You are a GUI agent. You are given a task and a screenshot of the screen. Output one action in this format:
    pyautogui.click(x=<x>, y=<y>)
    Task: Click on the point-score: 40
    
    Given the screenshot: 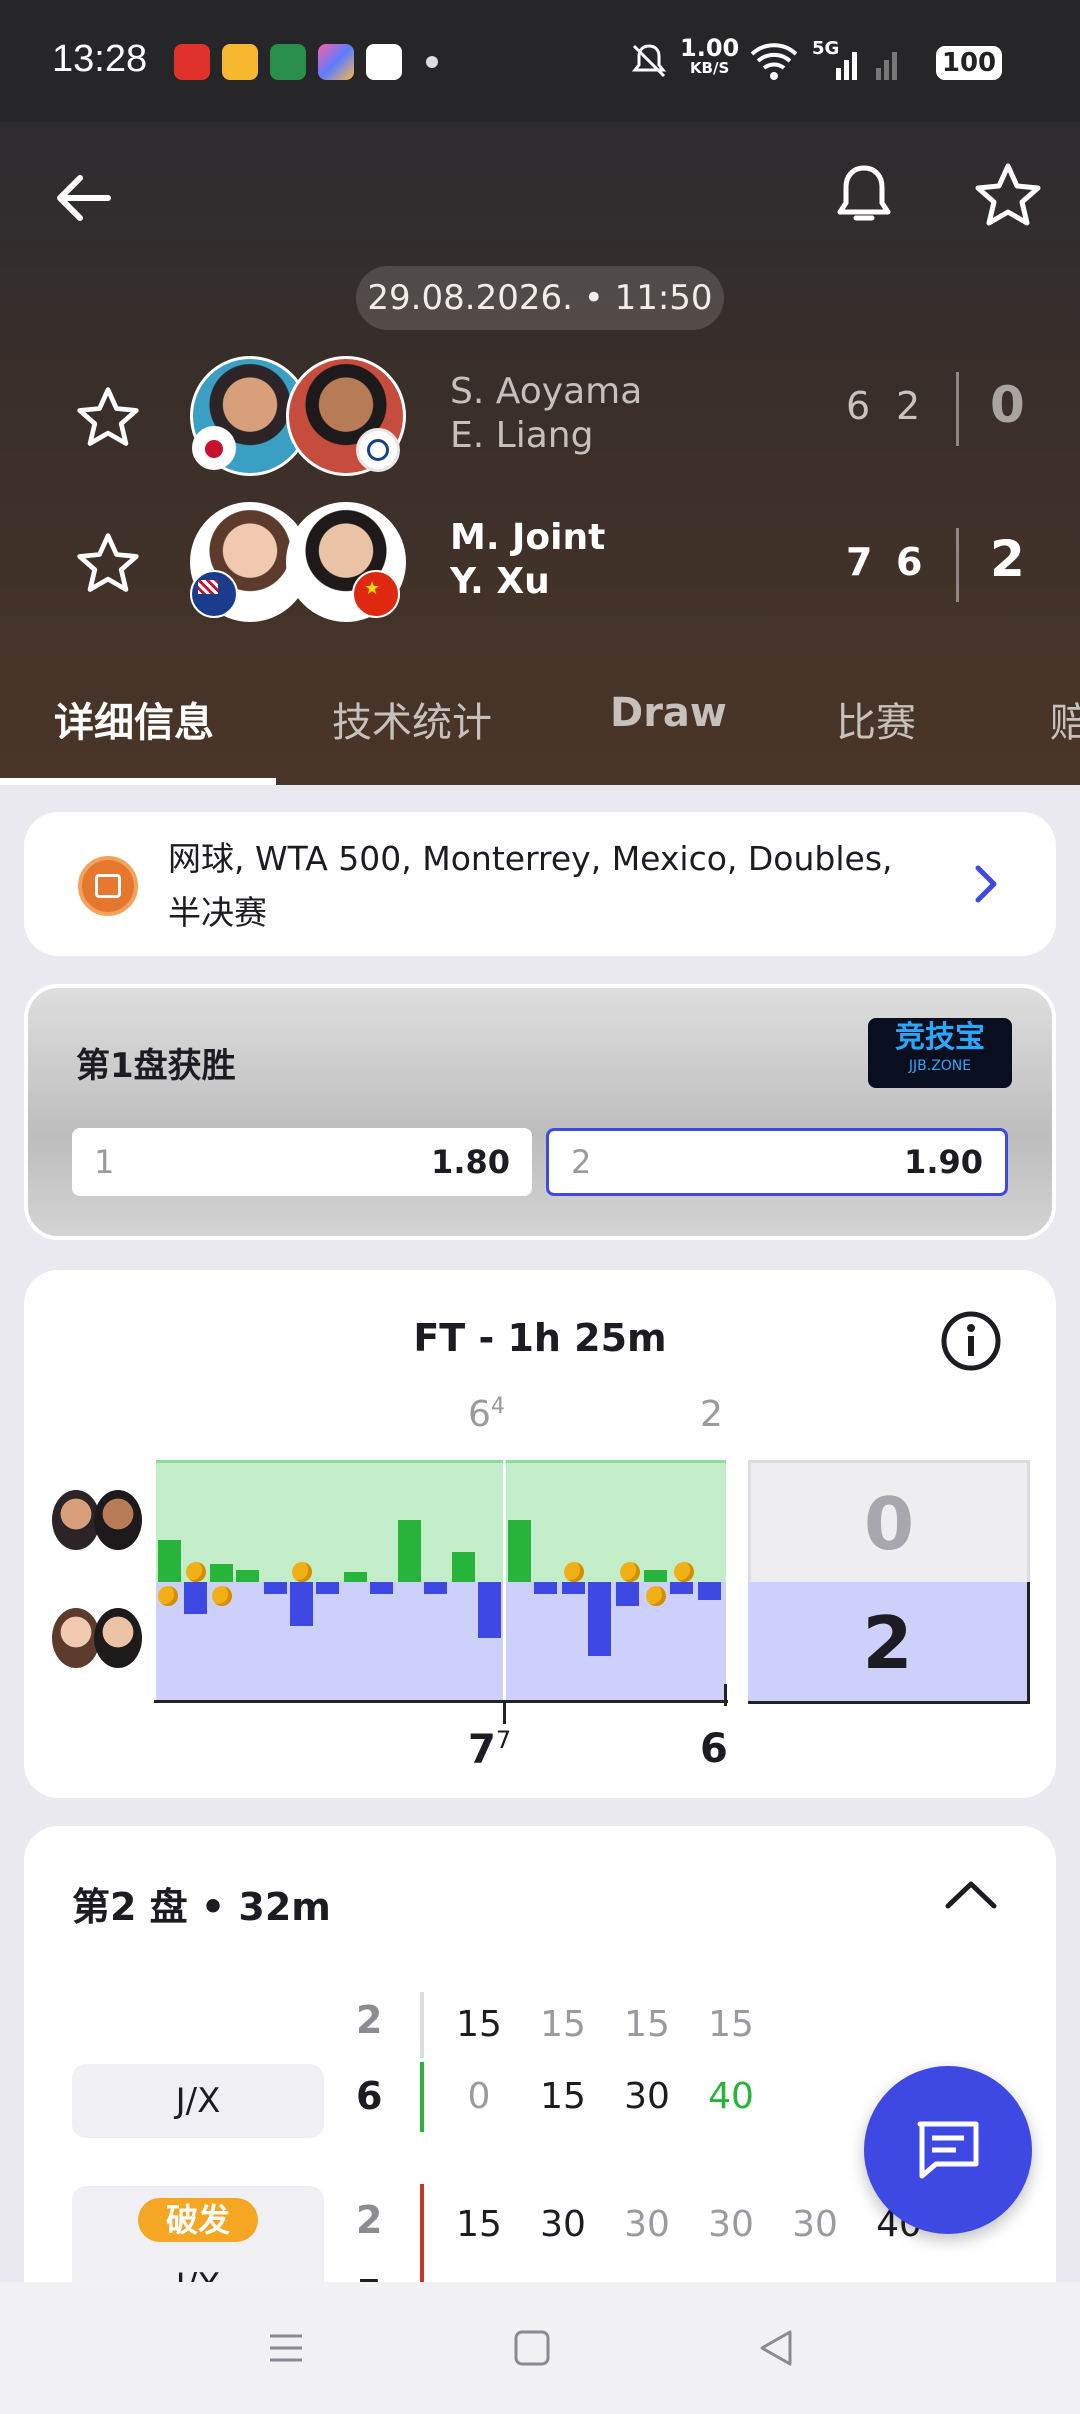 What is the action you would take?
    pyautogui.click(x=731, y=2096)
    